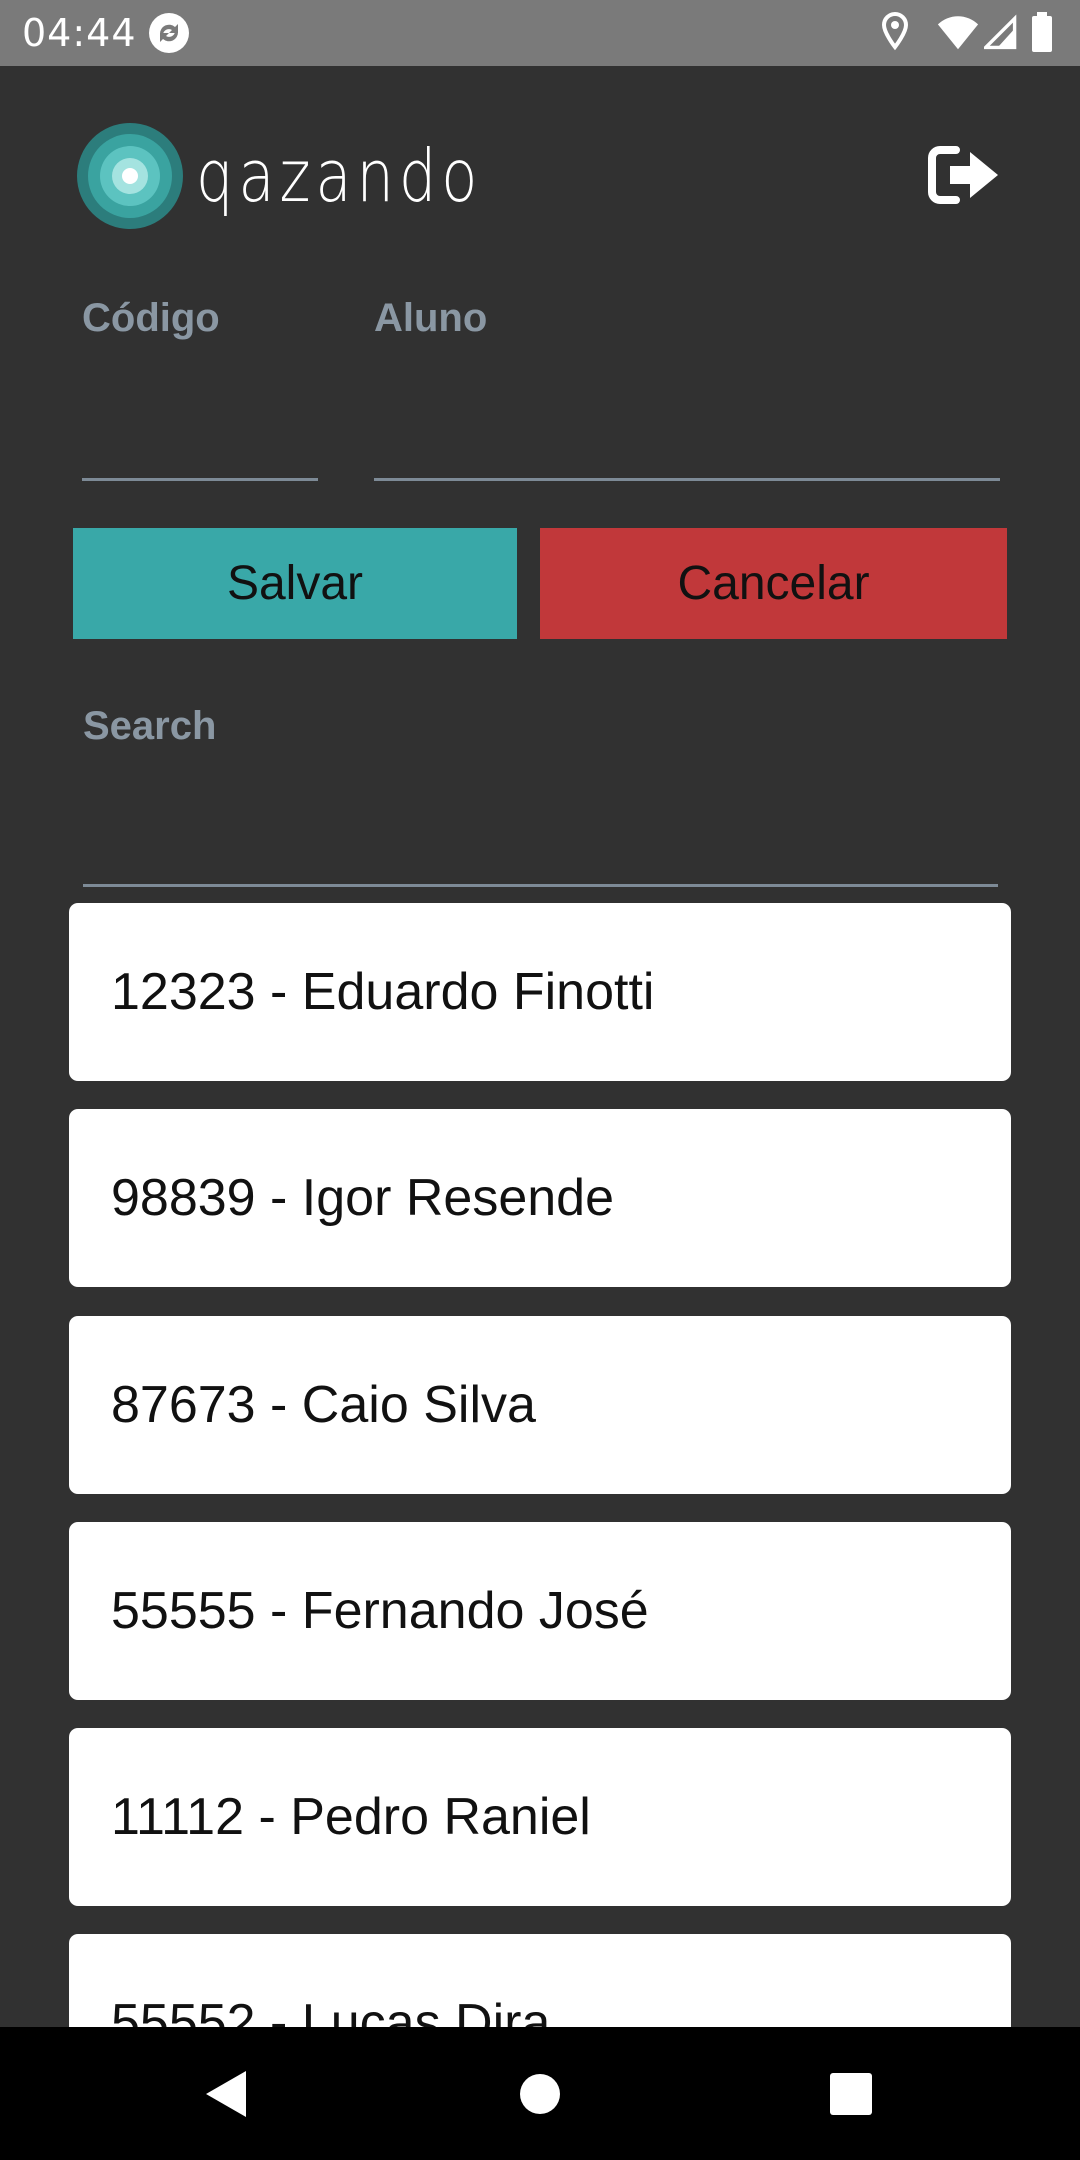  I want to click on wifi-icon, so click(958, 33).